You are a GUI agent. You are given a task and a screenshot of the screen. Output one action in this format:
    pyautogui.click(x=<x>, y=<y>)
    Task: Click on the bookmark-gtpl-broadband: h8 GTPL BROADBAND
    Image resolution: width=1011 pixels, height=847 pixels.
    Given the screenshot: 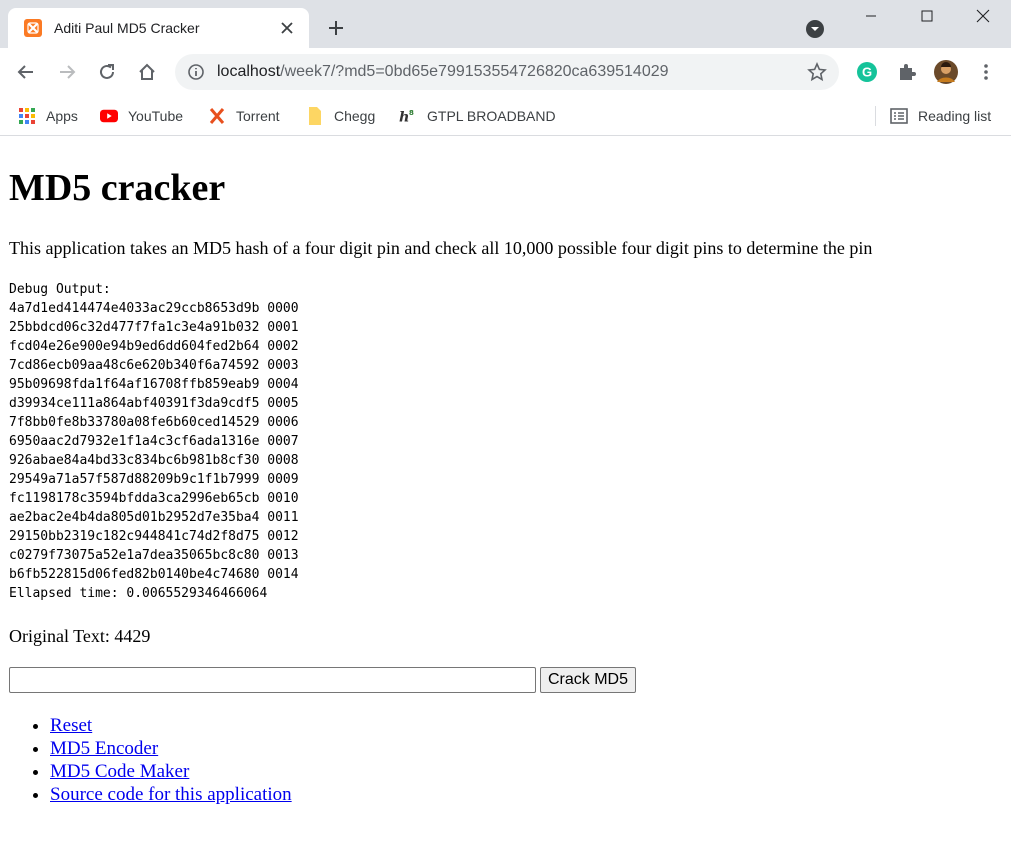 What is the action you would take?
    pyautogui.click(x=477, y=116)
    